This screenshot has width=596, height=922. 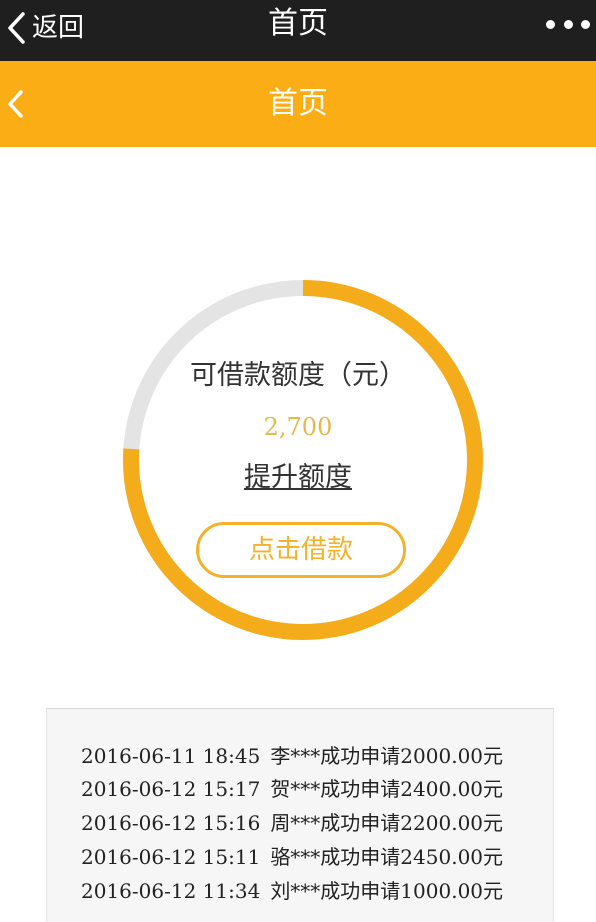 I want to click on record-item: 2016-06-11 18:45 李***成功申请2000.00元, so click(x=292, y=756).